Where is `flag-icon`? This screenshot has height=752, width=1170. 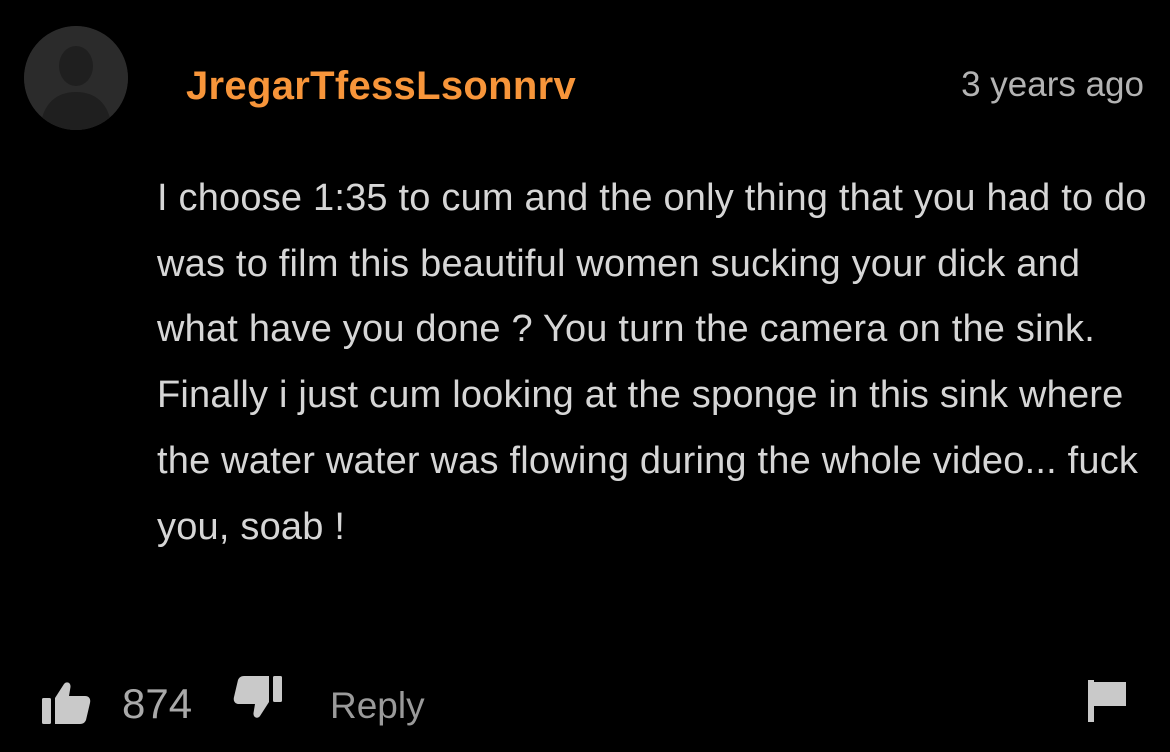 flag-icon is located at coordinates (1108, 701).